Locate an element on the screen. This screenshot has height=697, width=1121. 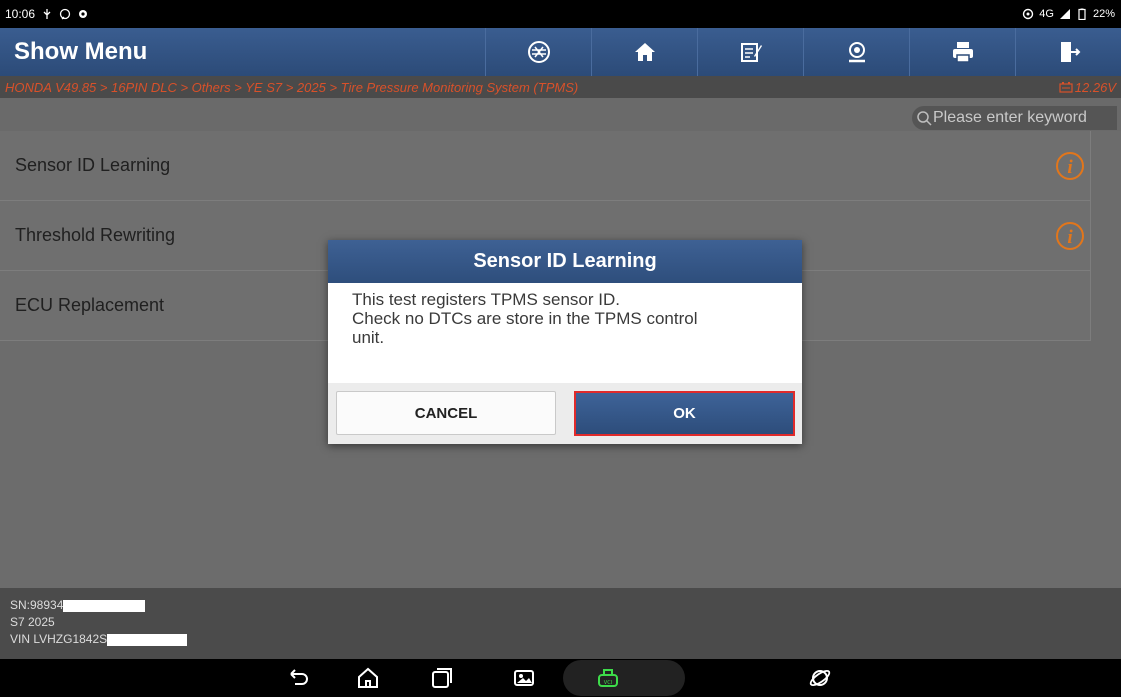
remote-support-button is located at coordinates (856, 52).